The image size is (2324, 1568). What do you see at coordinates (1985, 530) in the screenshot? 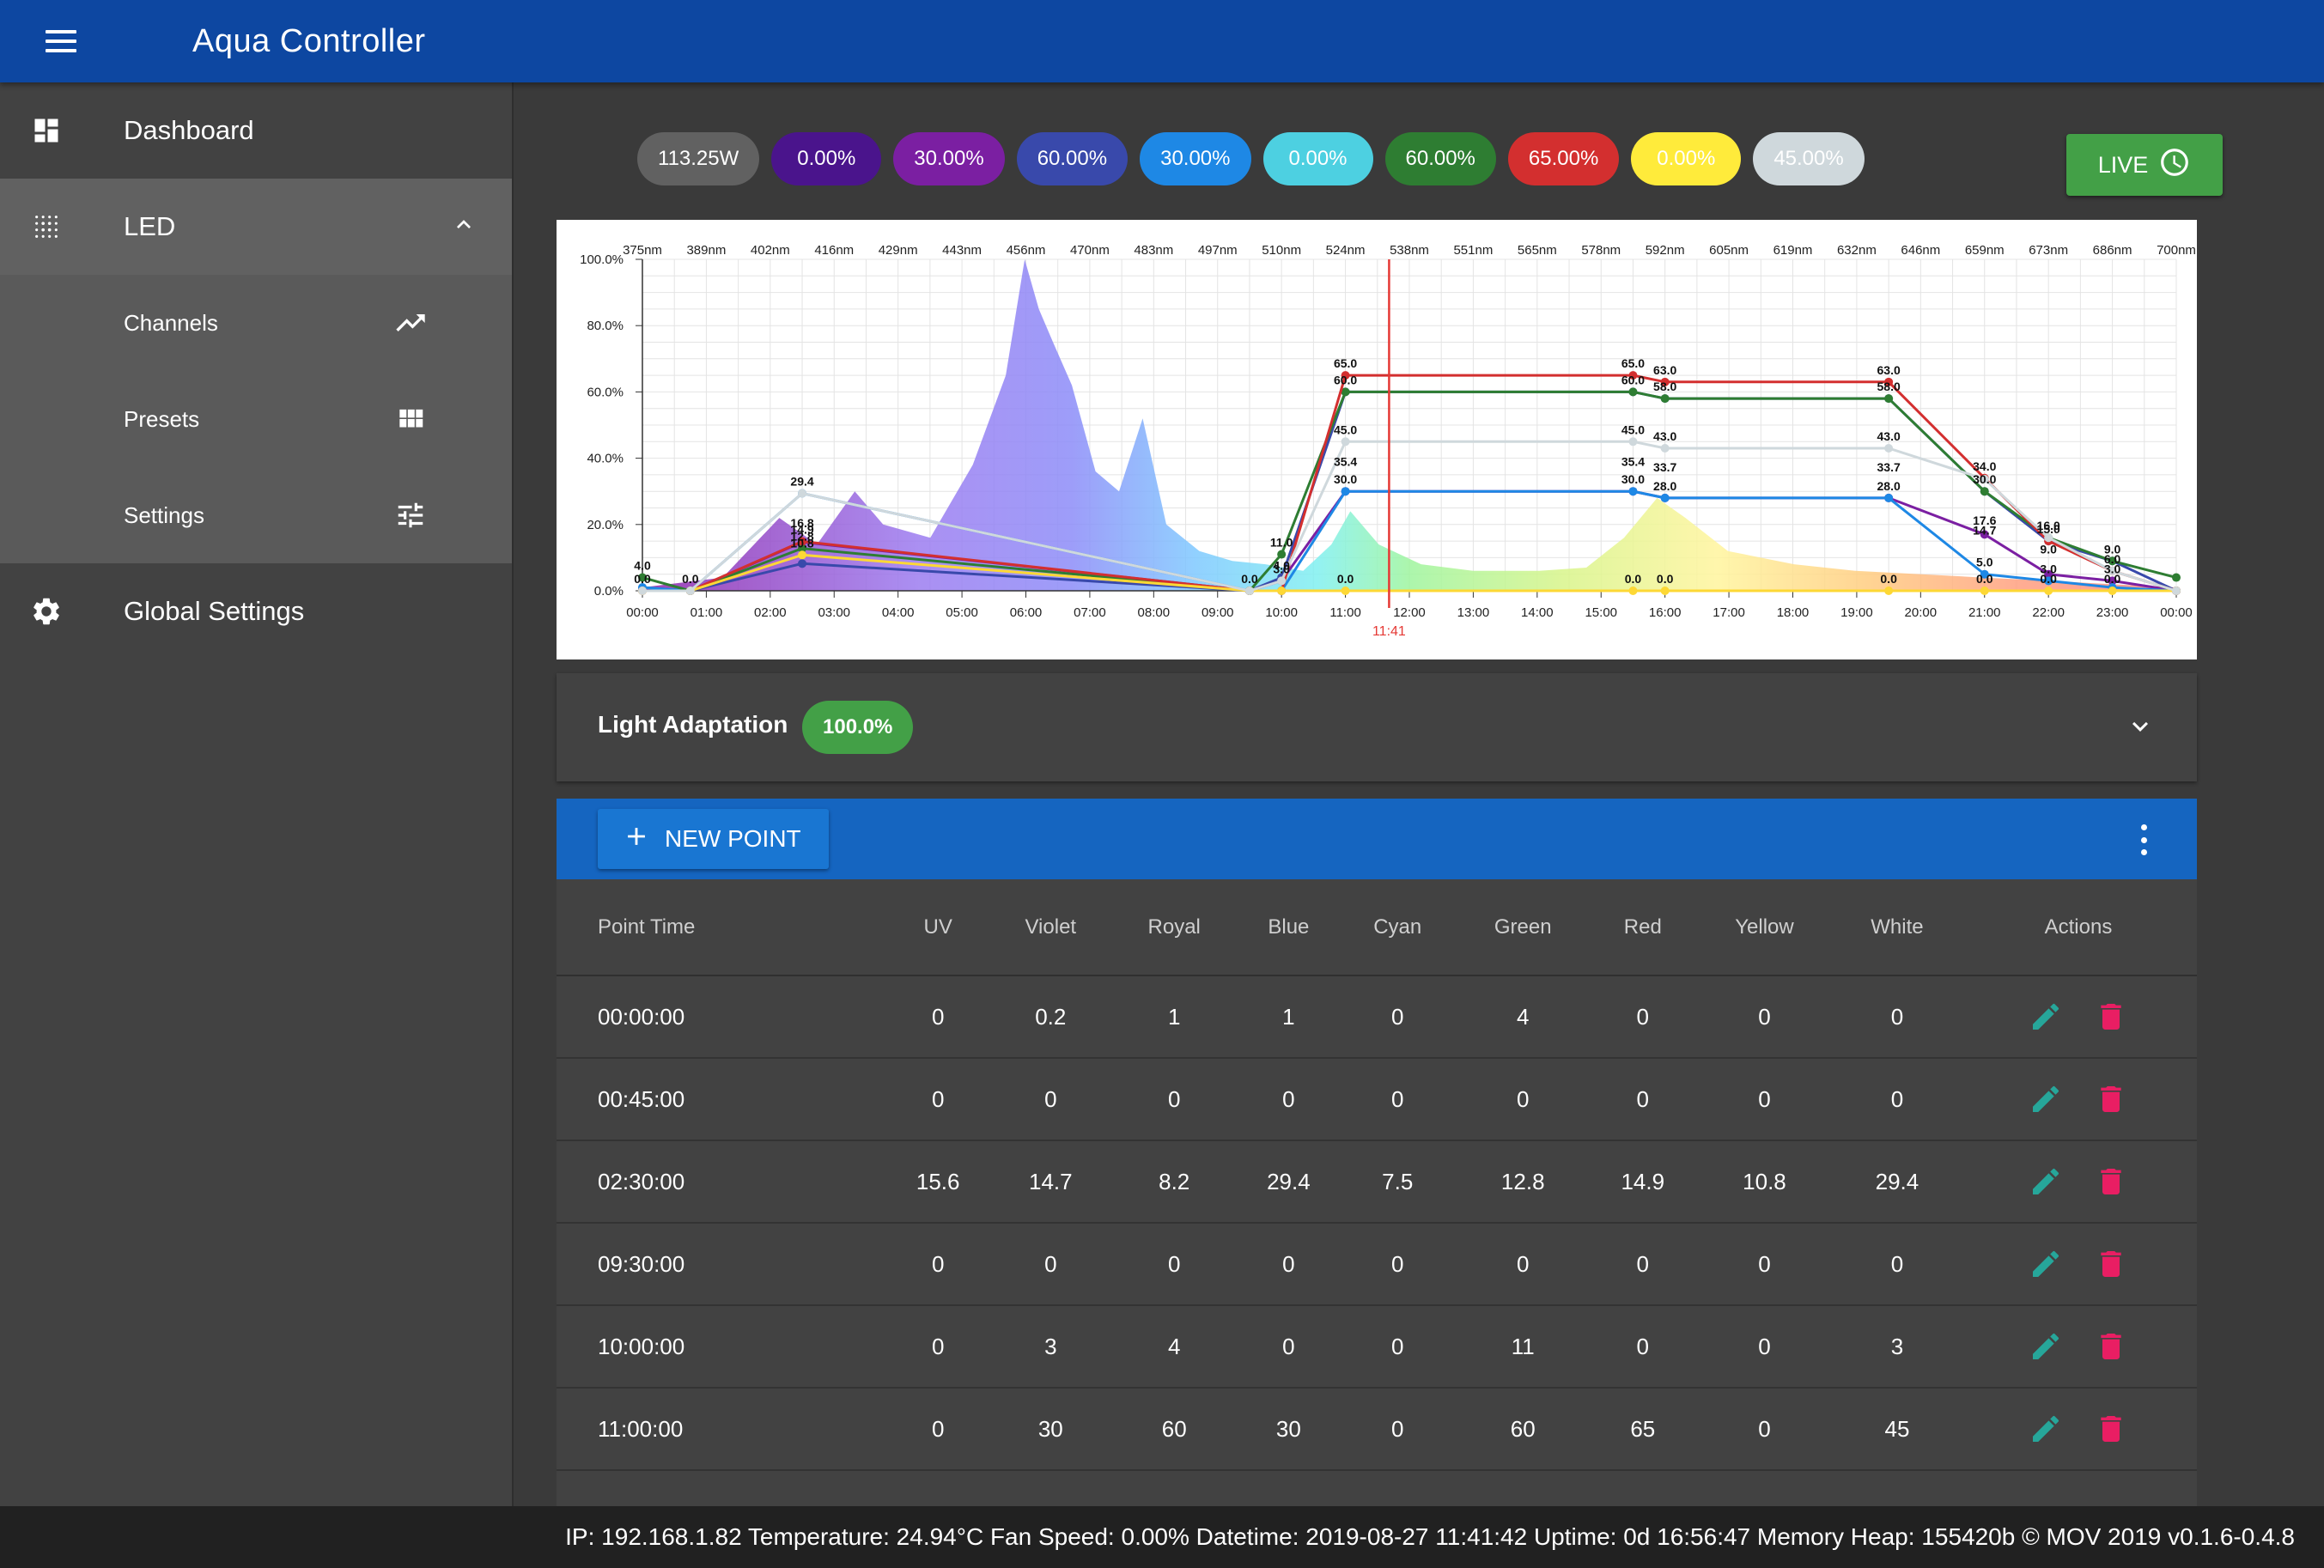
I see `data-label: 14.7` at bounding box center [1985, 530].